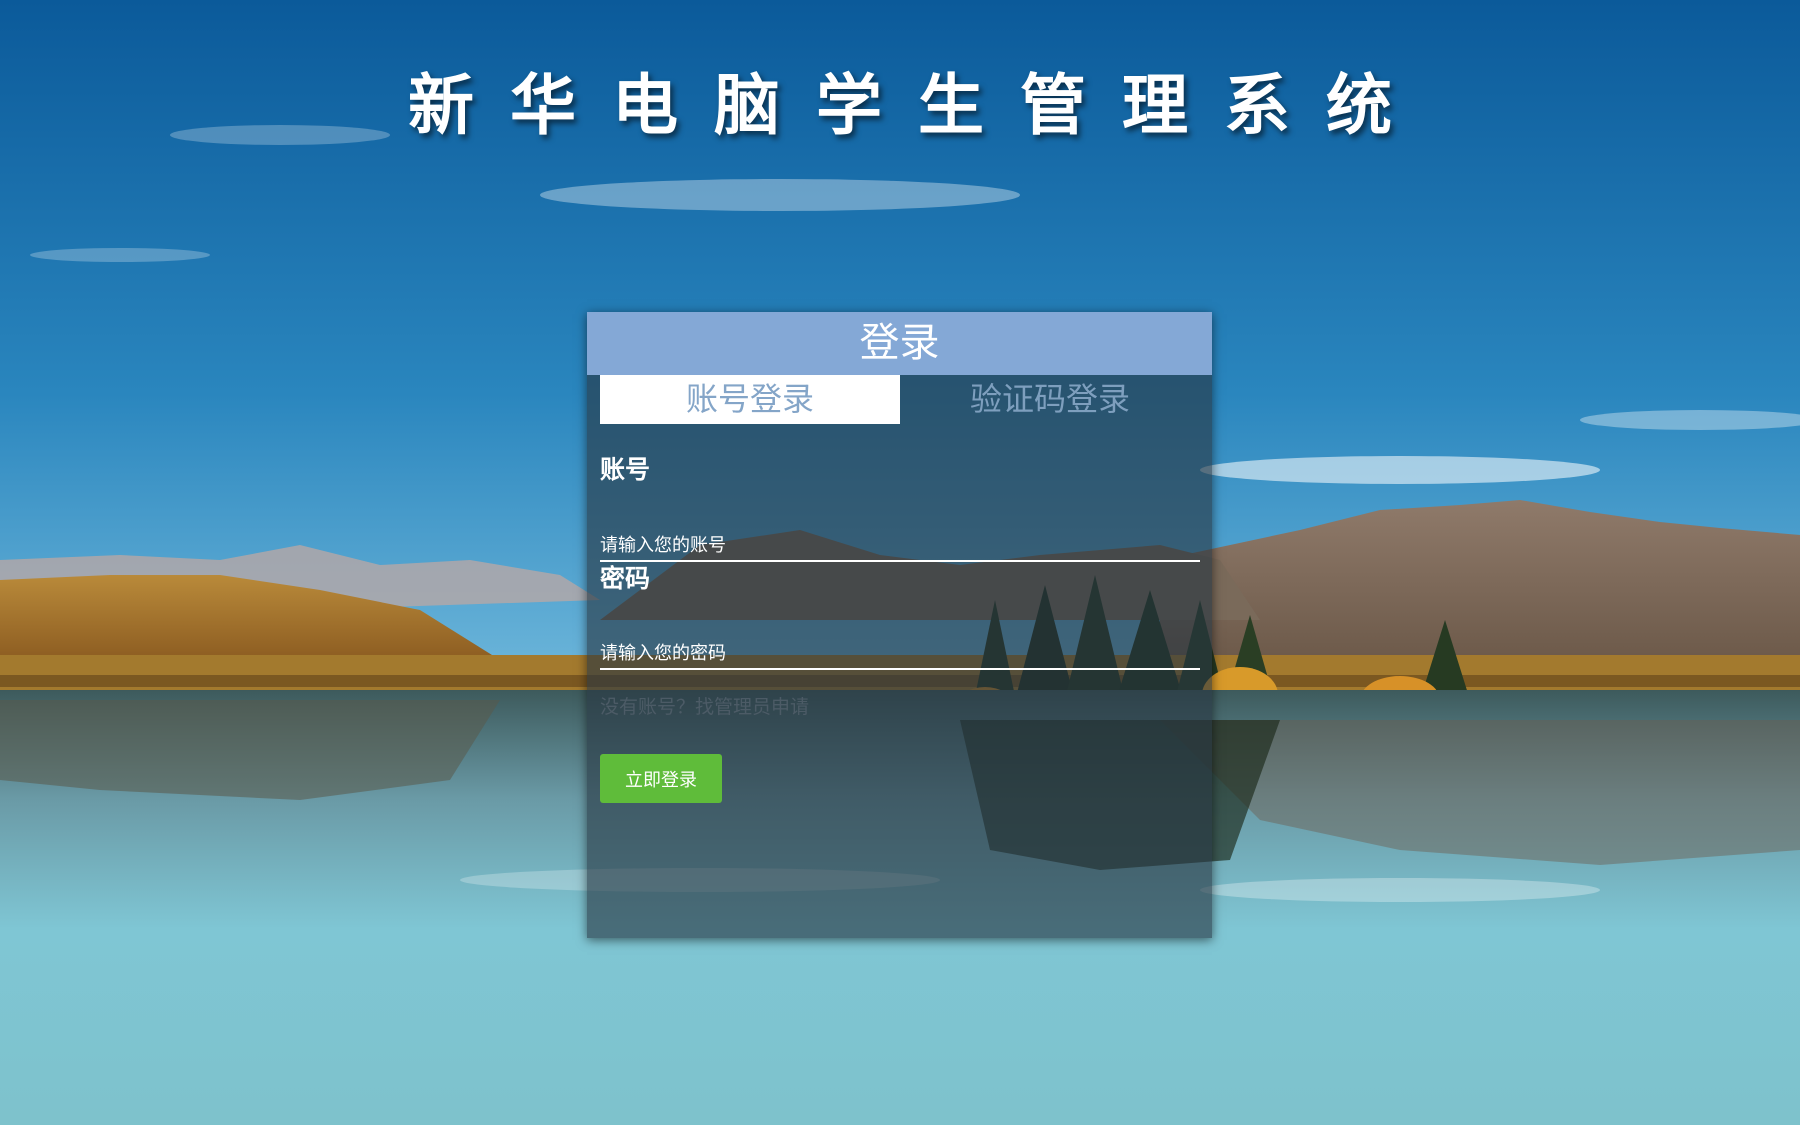  What do you see at coordinates (1050, 399) in the screenshot?
I see `tab-code-login: 验证码登录` at bounding box center [1050, 399].